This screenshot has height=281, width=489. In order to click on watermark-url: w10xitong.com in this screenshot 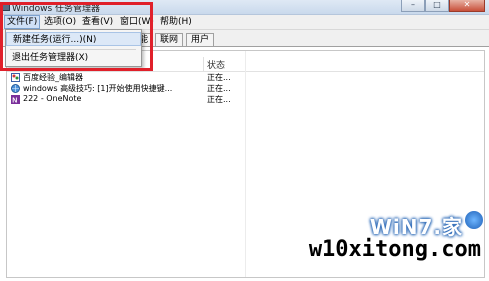, I will do `click(394, 249)`.